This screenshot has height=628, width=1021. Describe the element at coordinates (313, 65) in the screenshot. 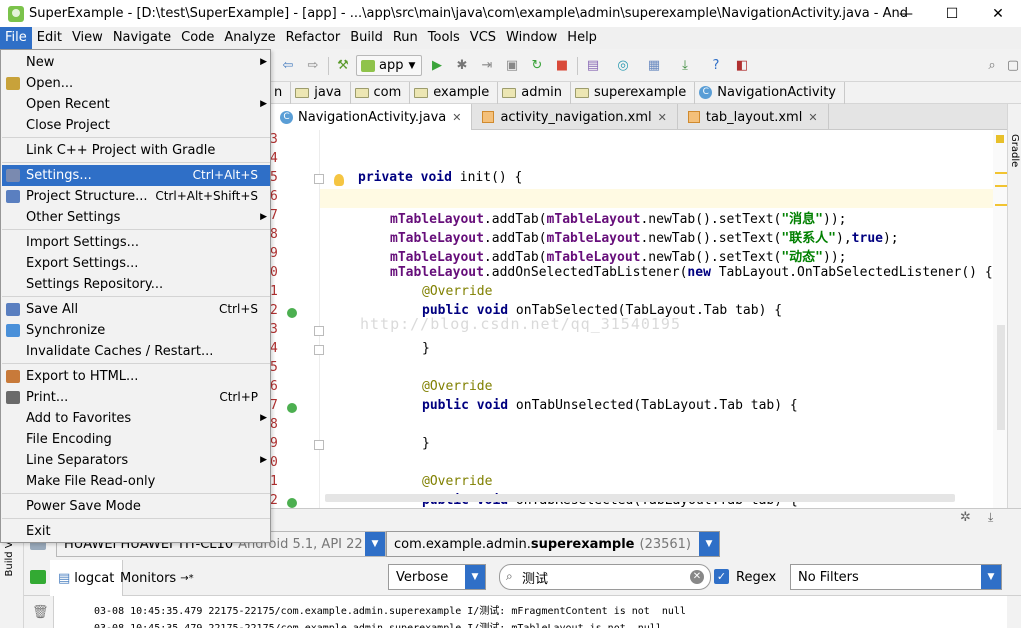

I see `forward-icon: ⇨` at that location.